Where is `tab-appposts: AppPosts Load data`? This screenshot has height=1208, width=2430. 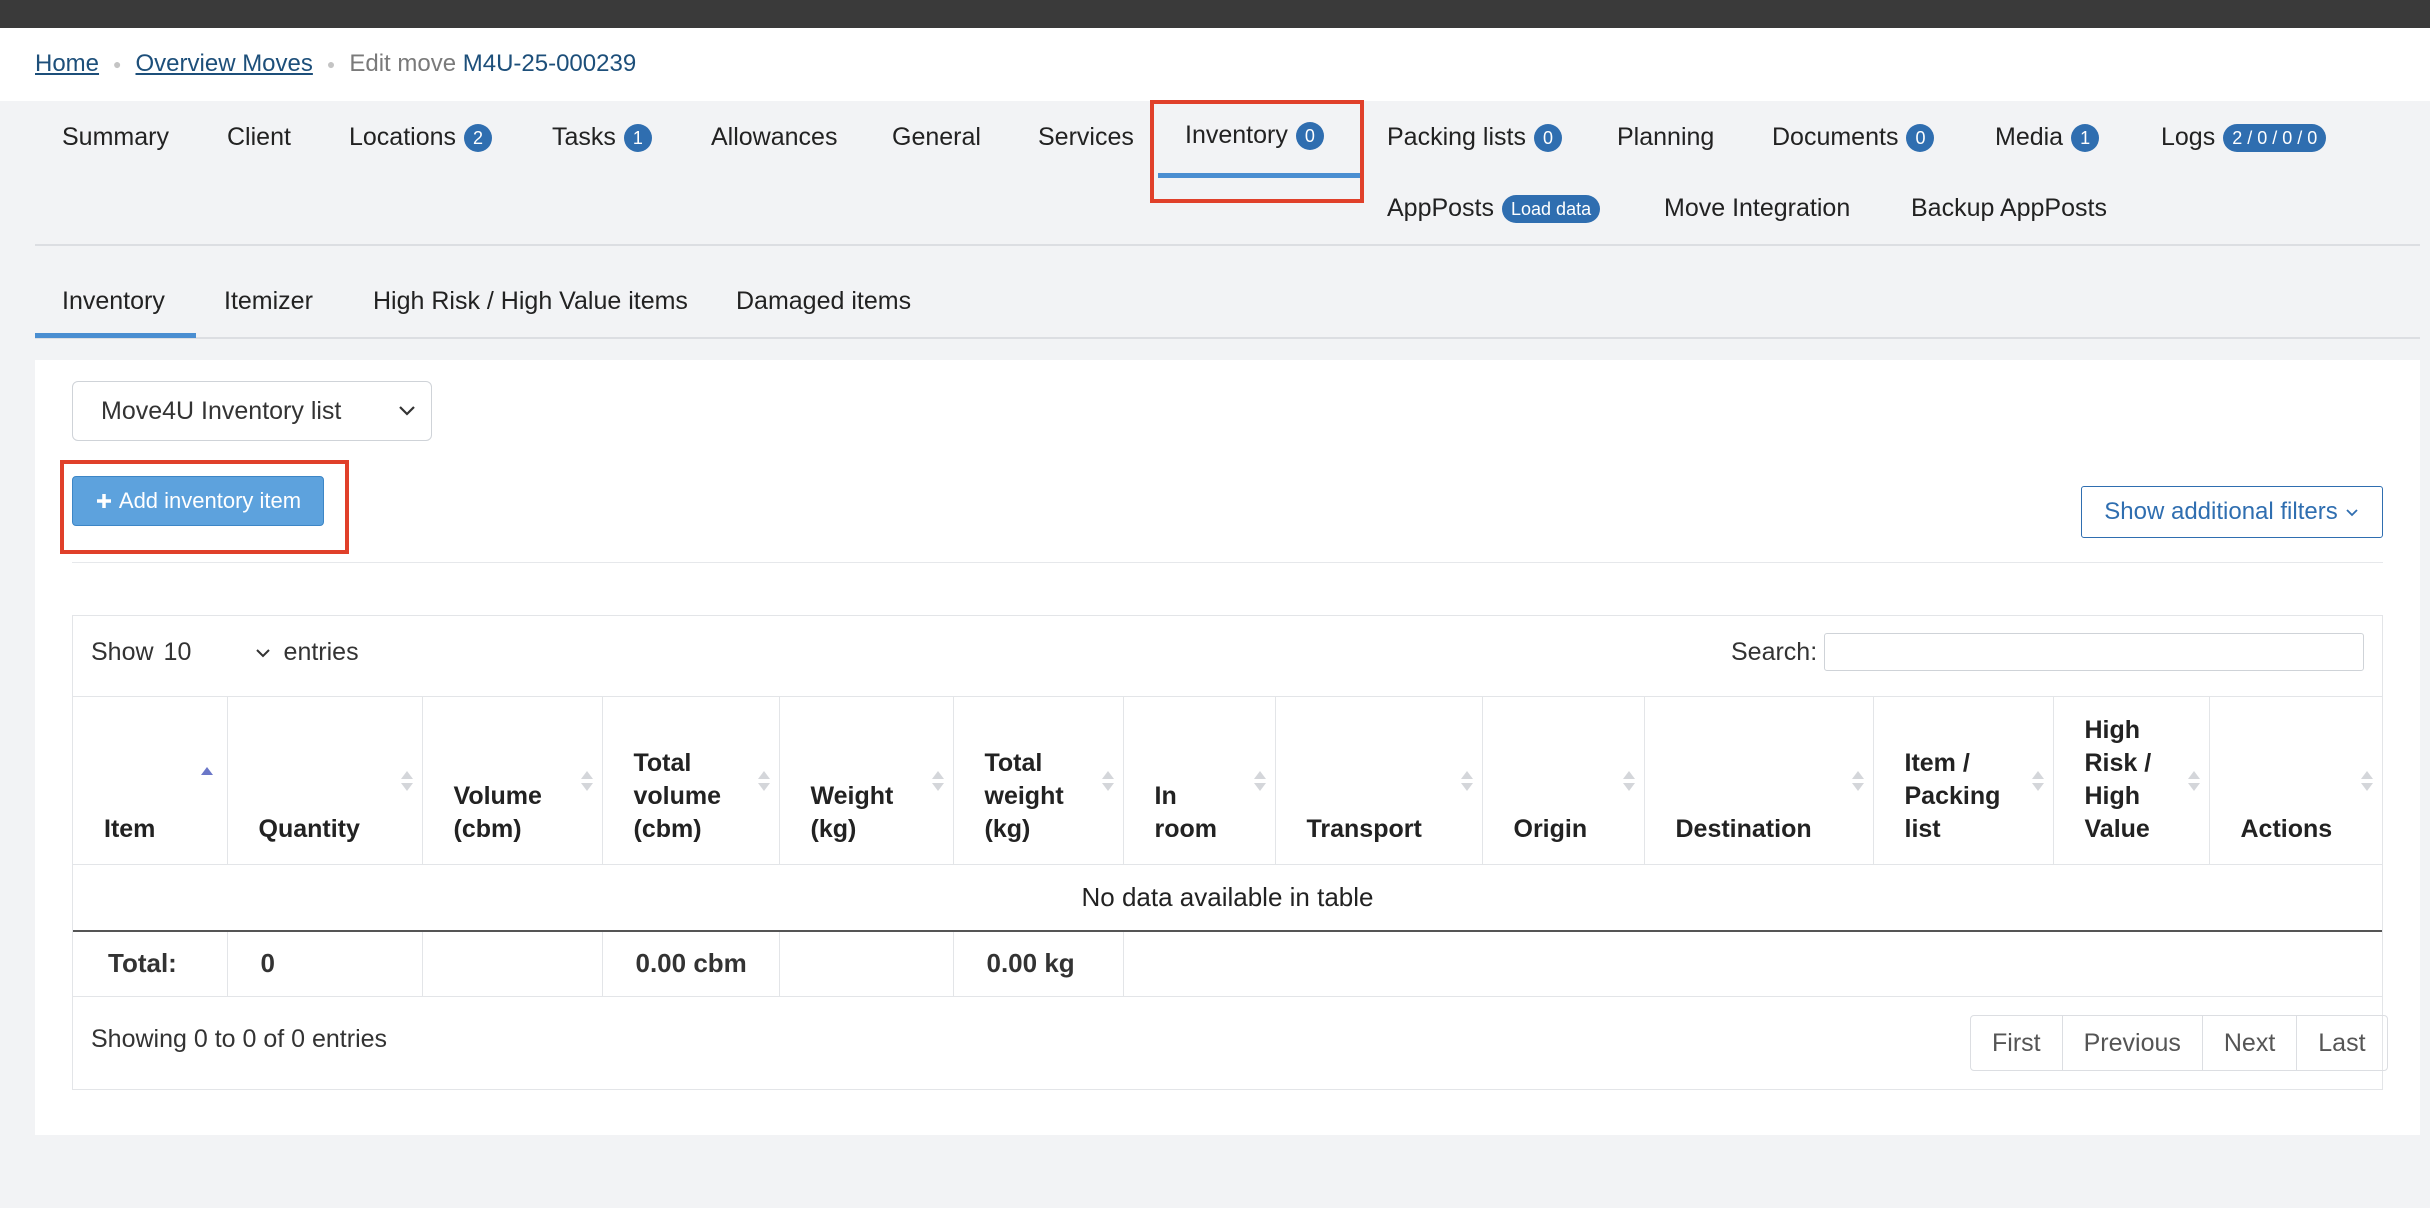
tab-appposts: AppPosts Load data is located at coordinates (1494, 208).